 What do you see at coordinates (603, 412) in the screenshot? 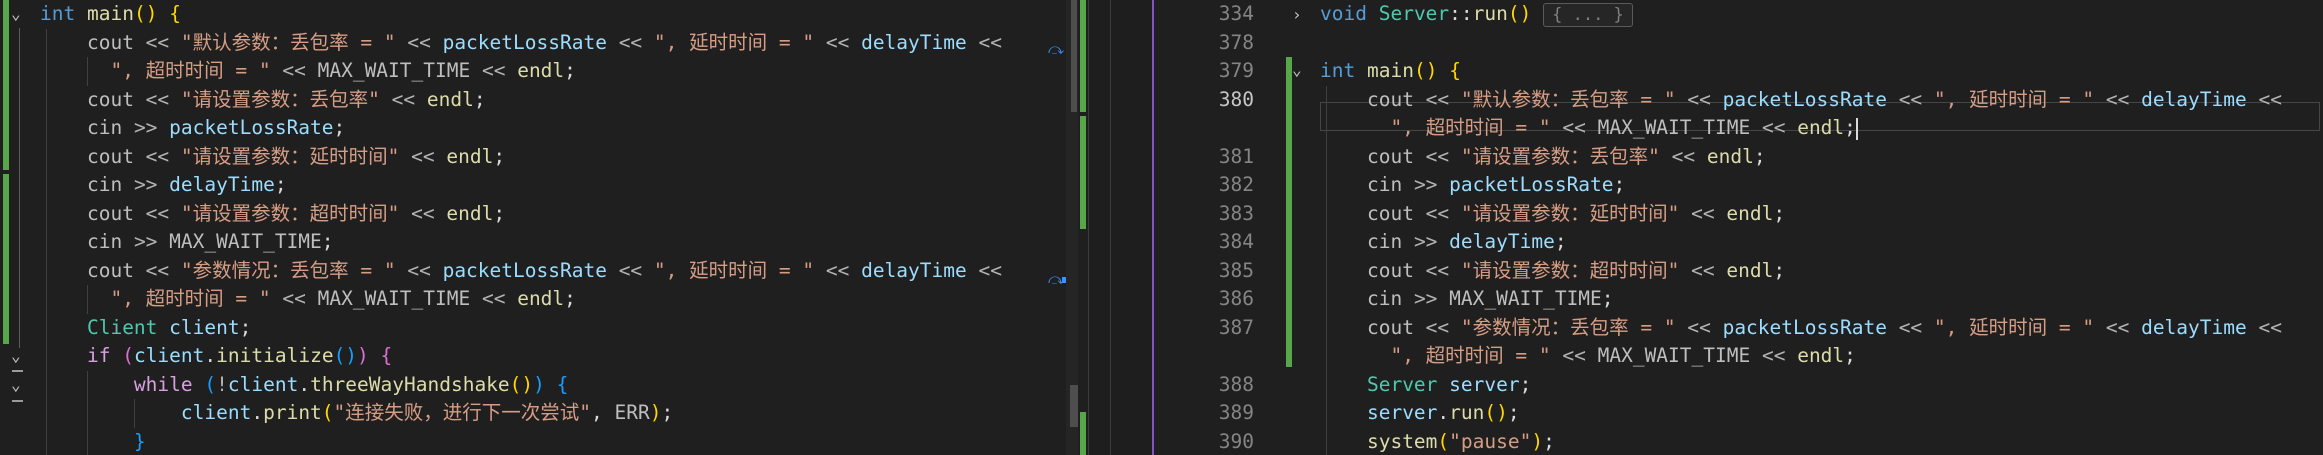
I see `code-token: ,` at bounding box center [603, 412].